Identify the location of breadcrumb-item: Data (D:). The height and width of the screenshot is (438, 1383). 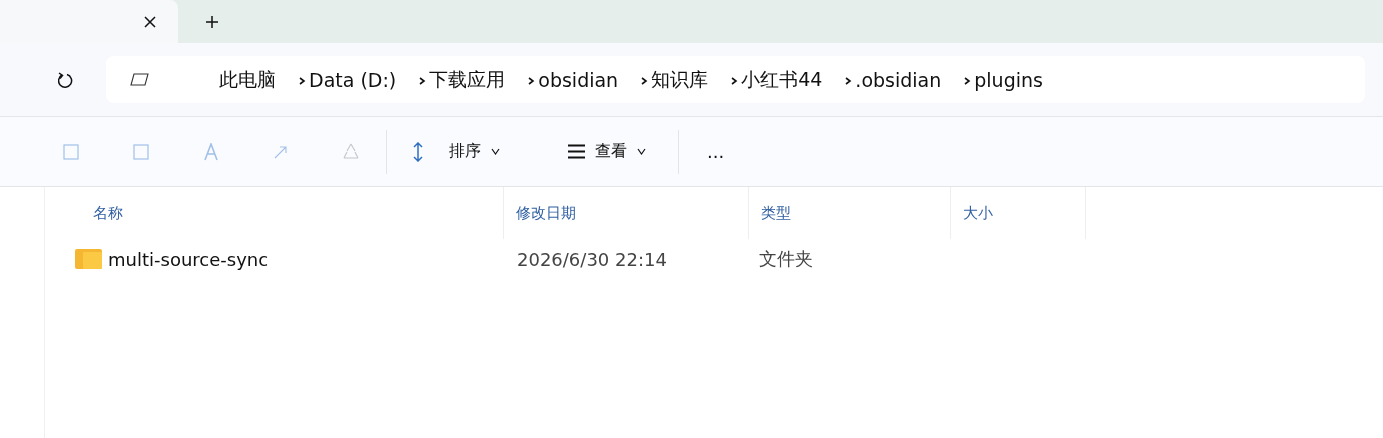
(347, 79).